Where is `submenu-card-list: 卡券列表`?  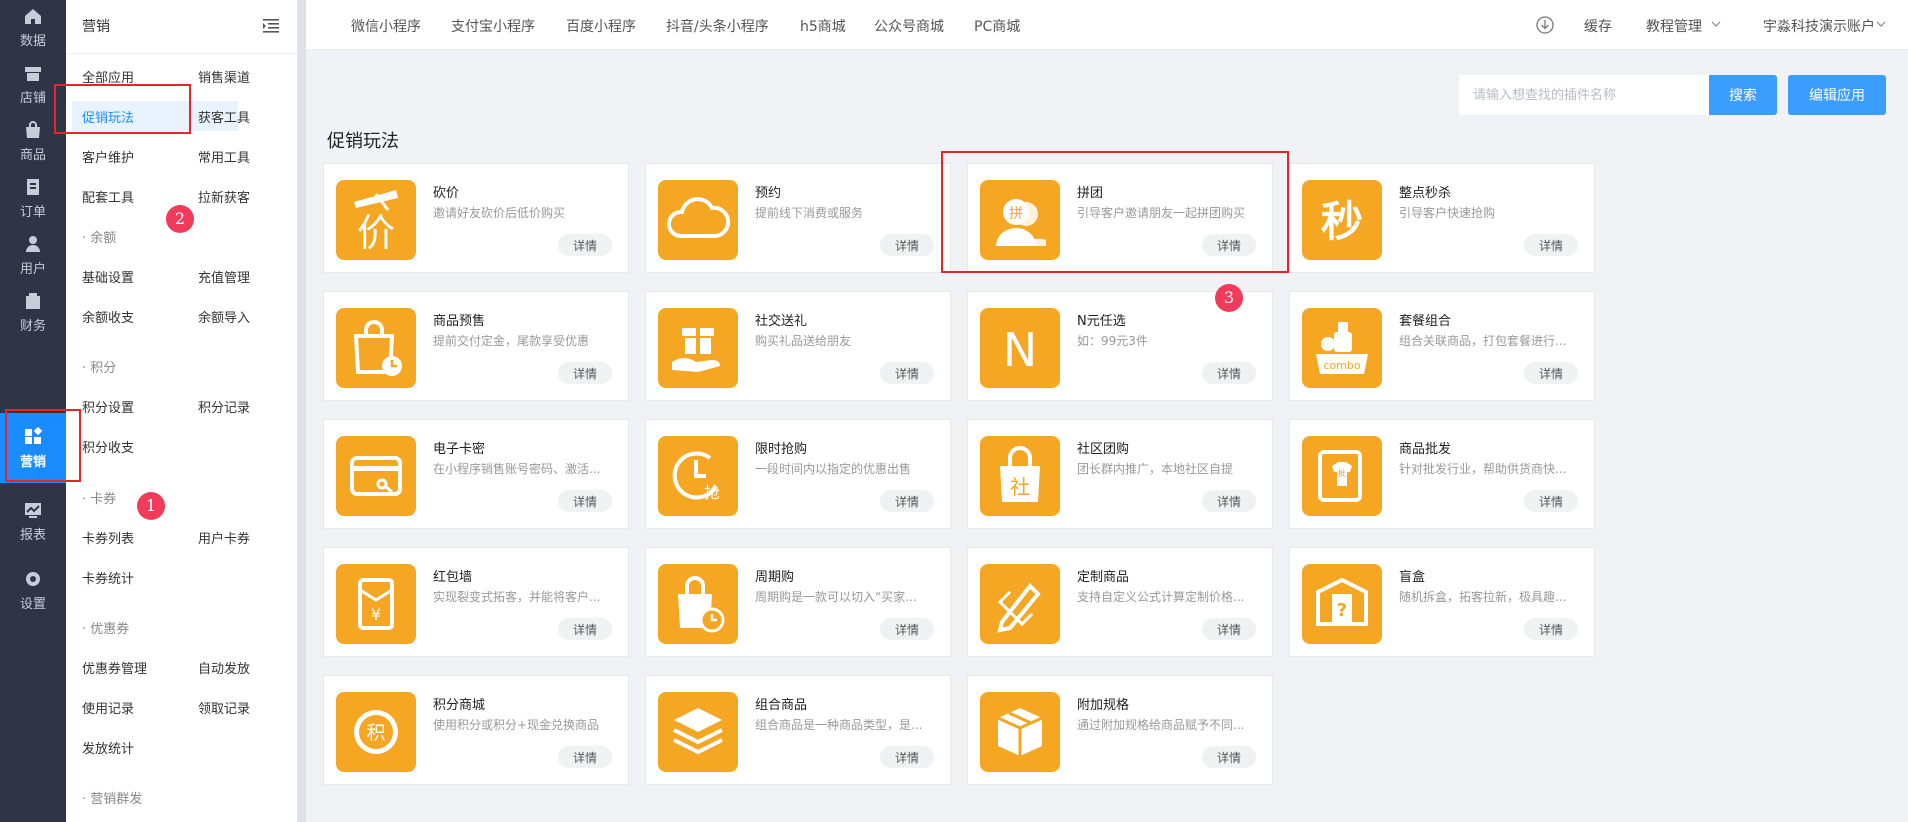 submenu-card-list: 卡券列表 is located at coordinates (108, 537).